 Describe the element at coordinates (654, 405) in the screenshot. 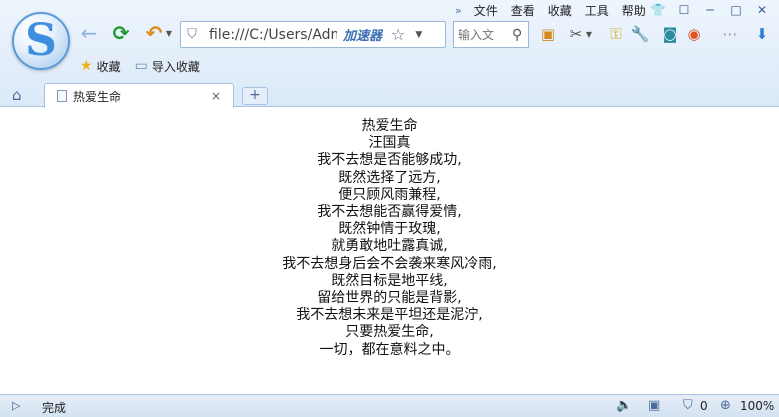

I see `camera-icon: ▣` at that location.